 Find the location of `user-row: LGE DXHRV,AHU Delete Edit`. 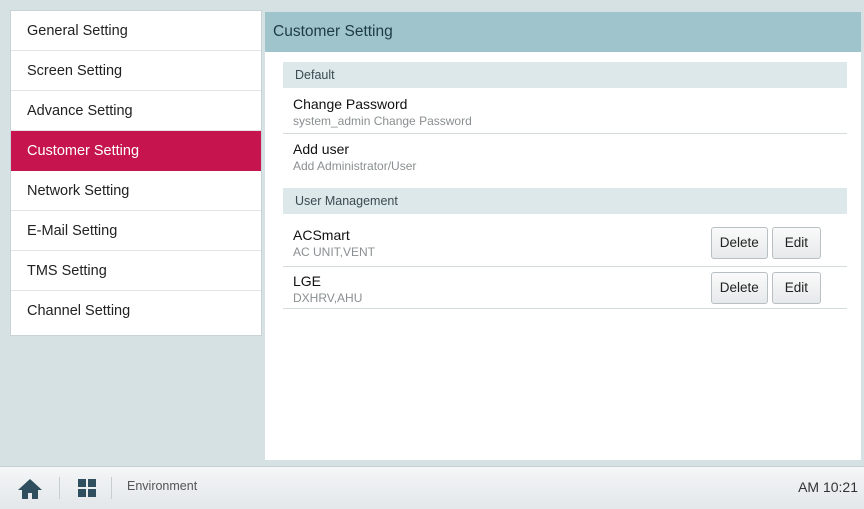

user-row: LGE DXHRV,AHU Delete Edit is located at coordinates (565, 288).